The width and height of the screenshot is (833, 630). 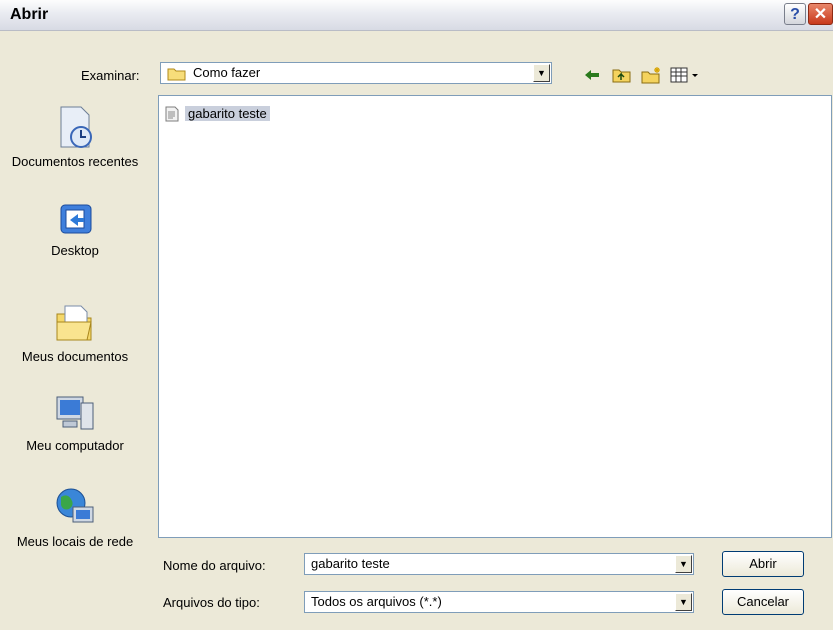 What do you see at coordinates (75, 445) in the screenshot?
I see `place-label: Meu computador` at bounding box center [75, 445].